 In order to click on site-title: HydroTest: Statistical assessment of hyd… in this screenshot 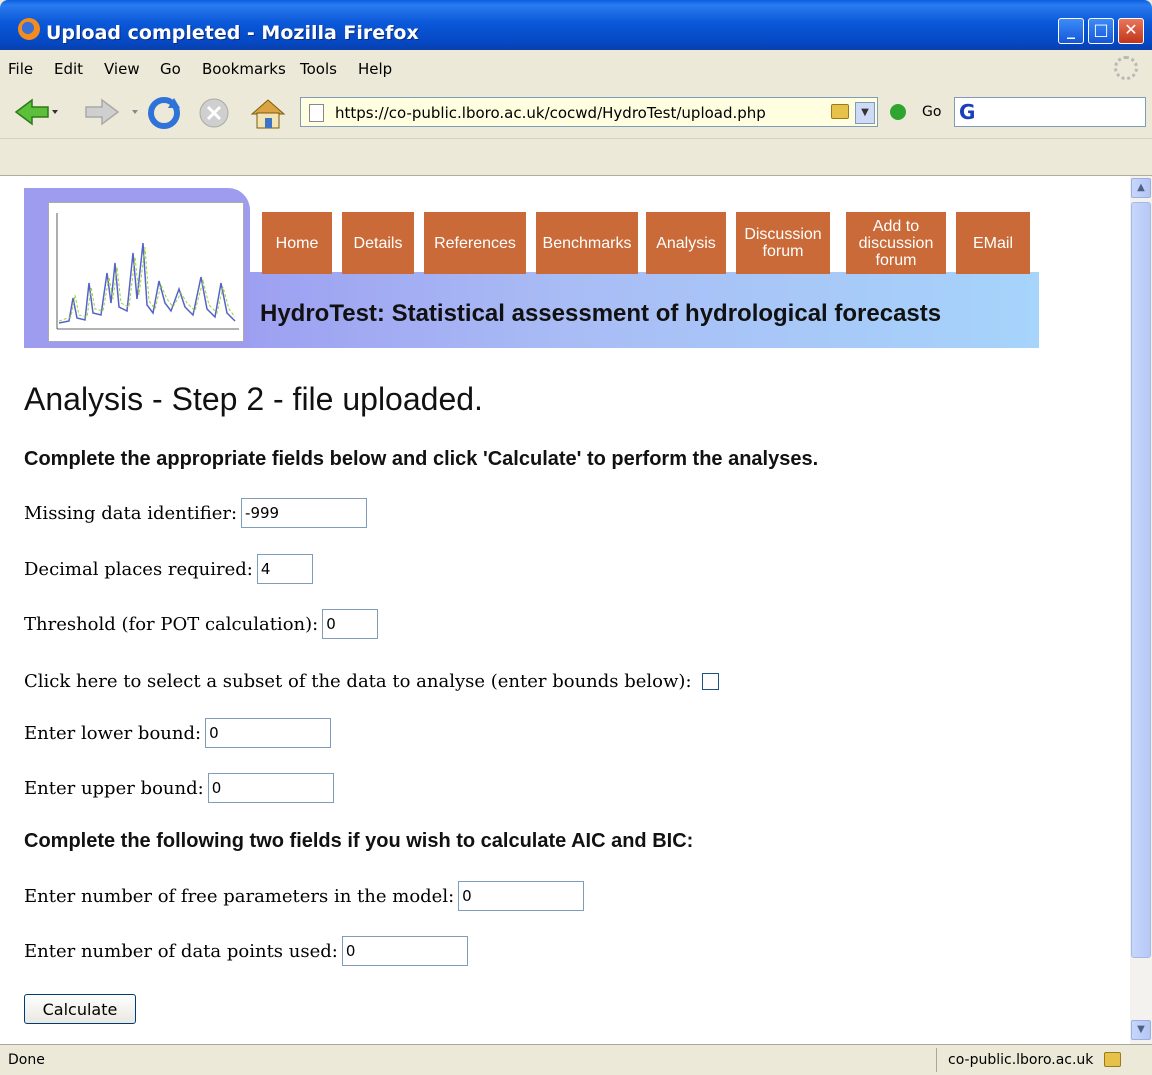, I will do `click(601, 313)`.